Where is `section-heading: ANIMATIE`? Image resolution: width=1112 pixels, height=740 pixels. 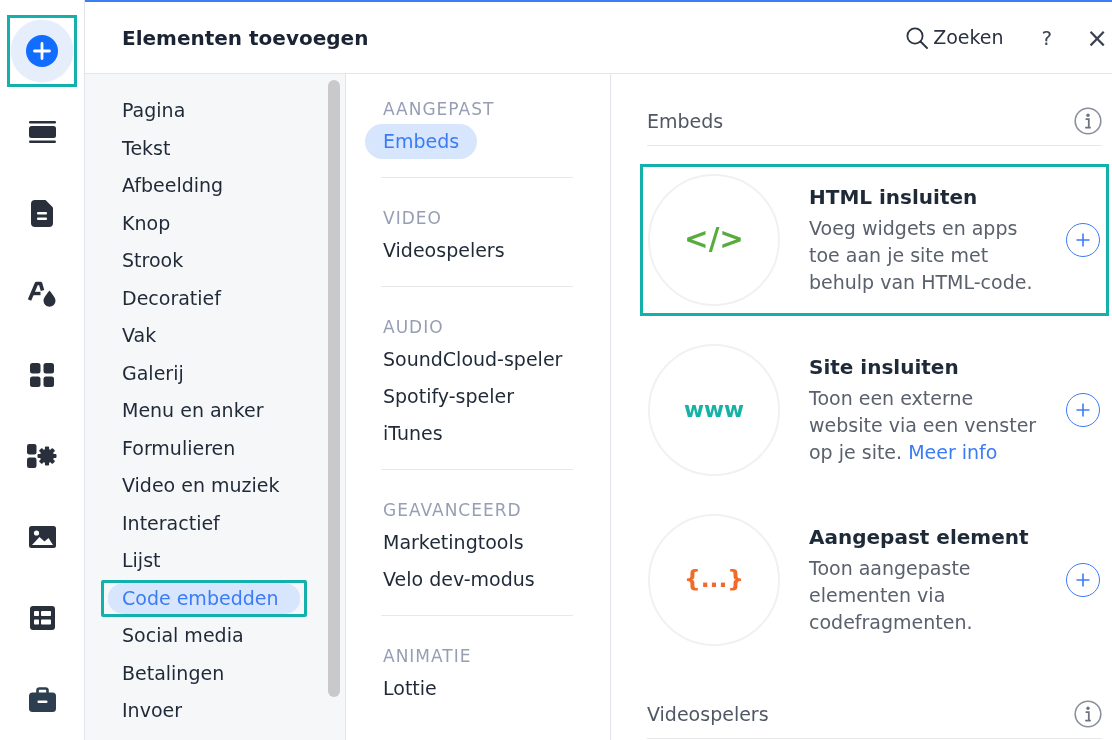
section-heading: ANIMATIE is located at coordinates (428, 656).